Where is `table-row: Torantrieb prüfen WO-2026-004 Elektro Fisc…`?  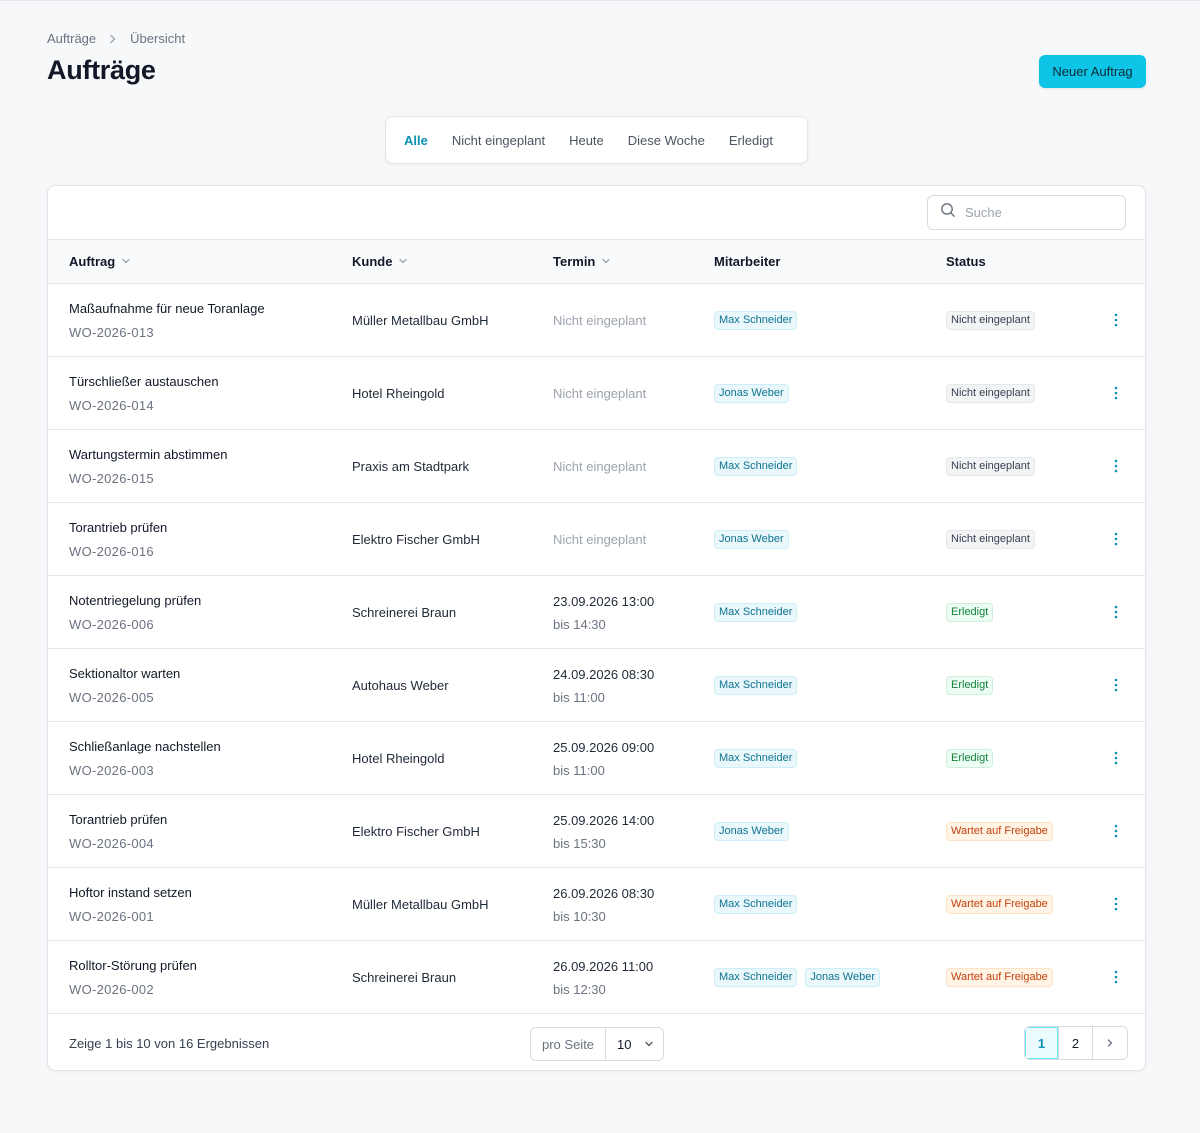 table-row: Torantrieb prüfen WO-2026-004 Elektro Fisc… is located at coordinates (596, 831).